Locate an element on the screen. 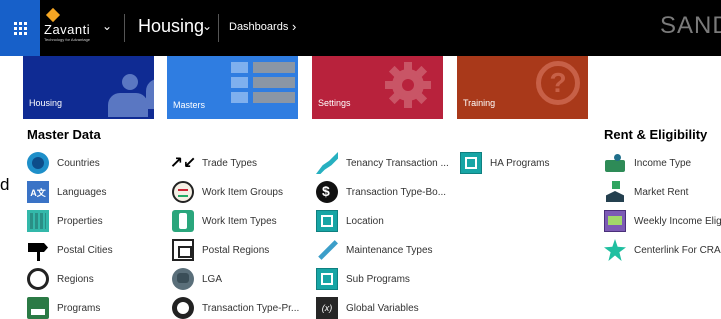  section-title-rent-eligibility: Rent & Eligibility is located at coordinates (656, 134).